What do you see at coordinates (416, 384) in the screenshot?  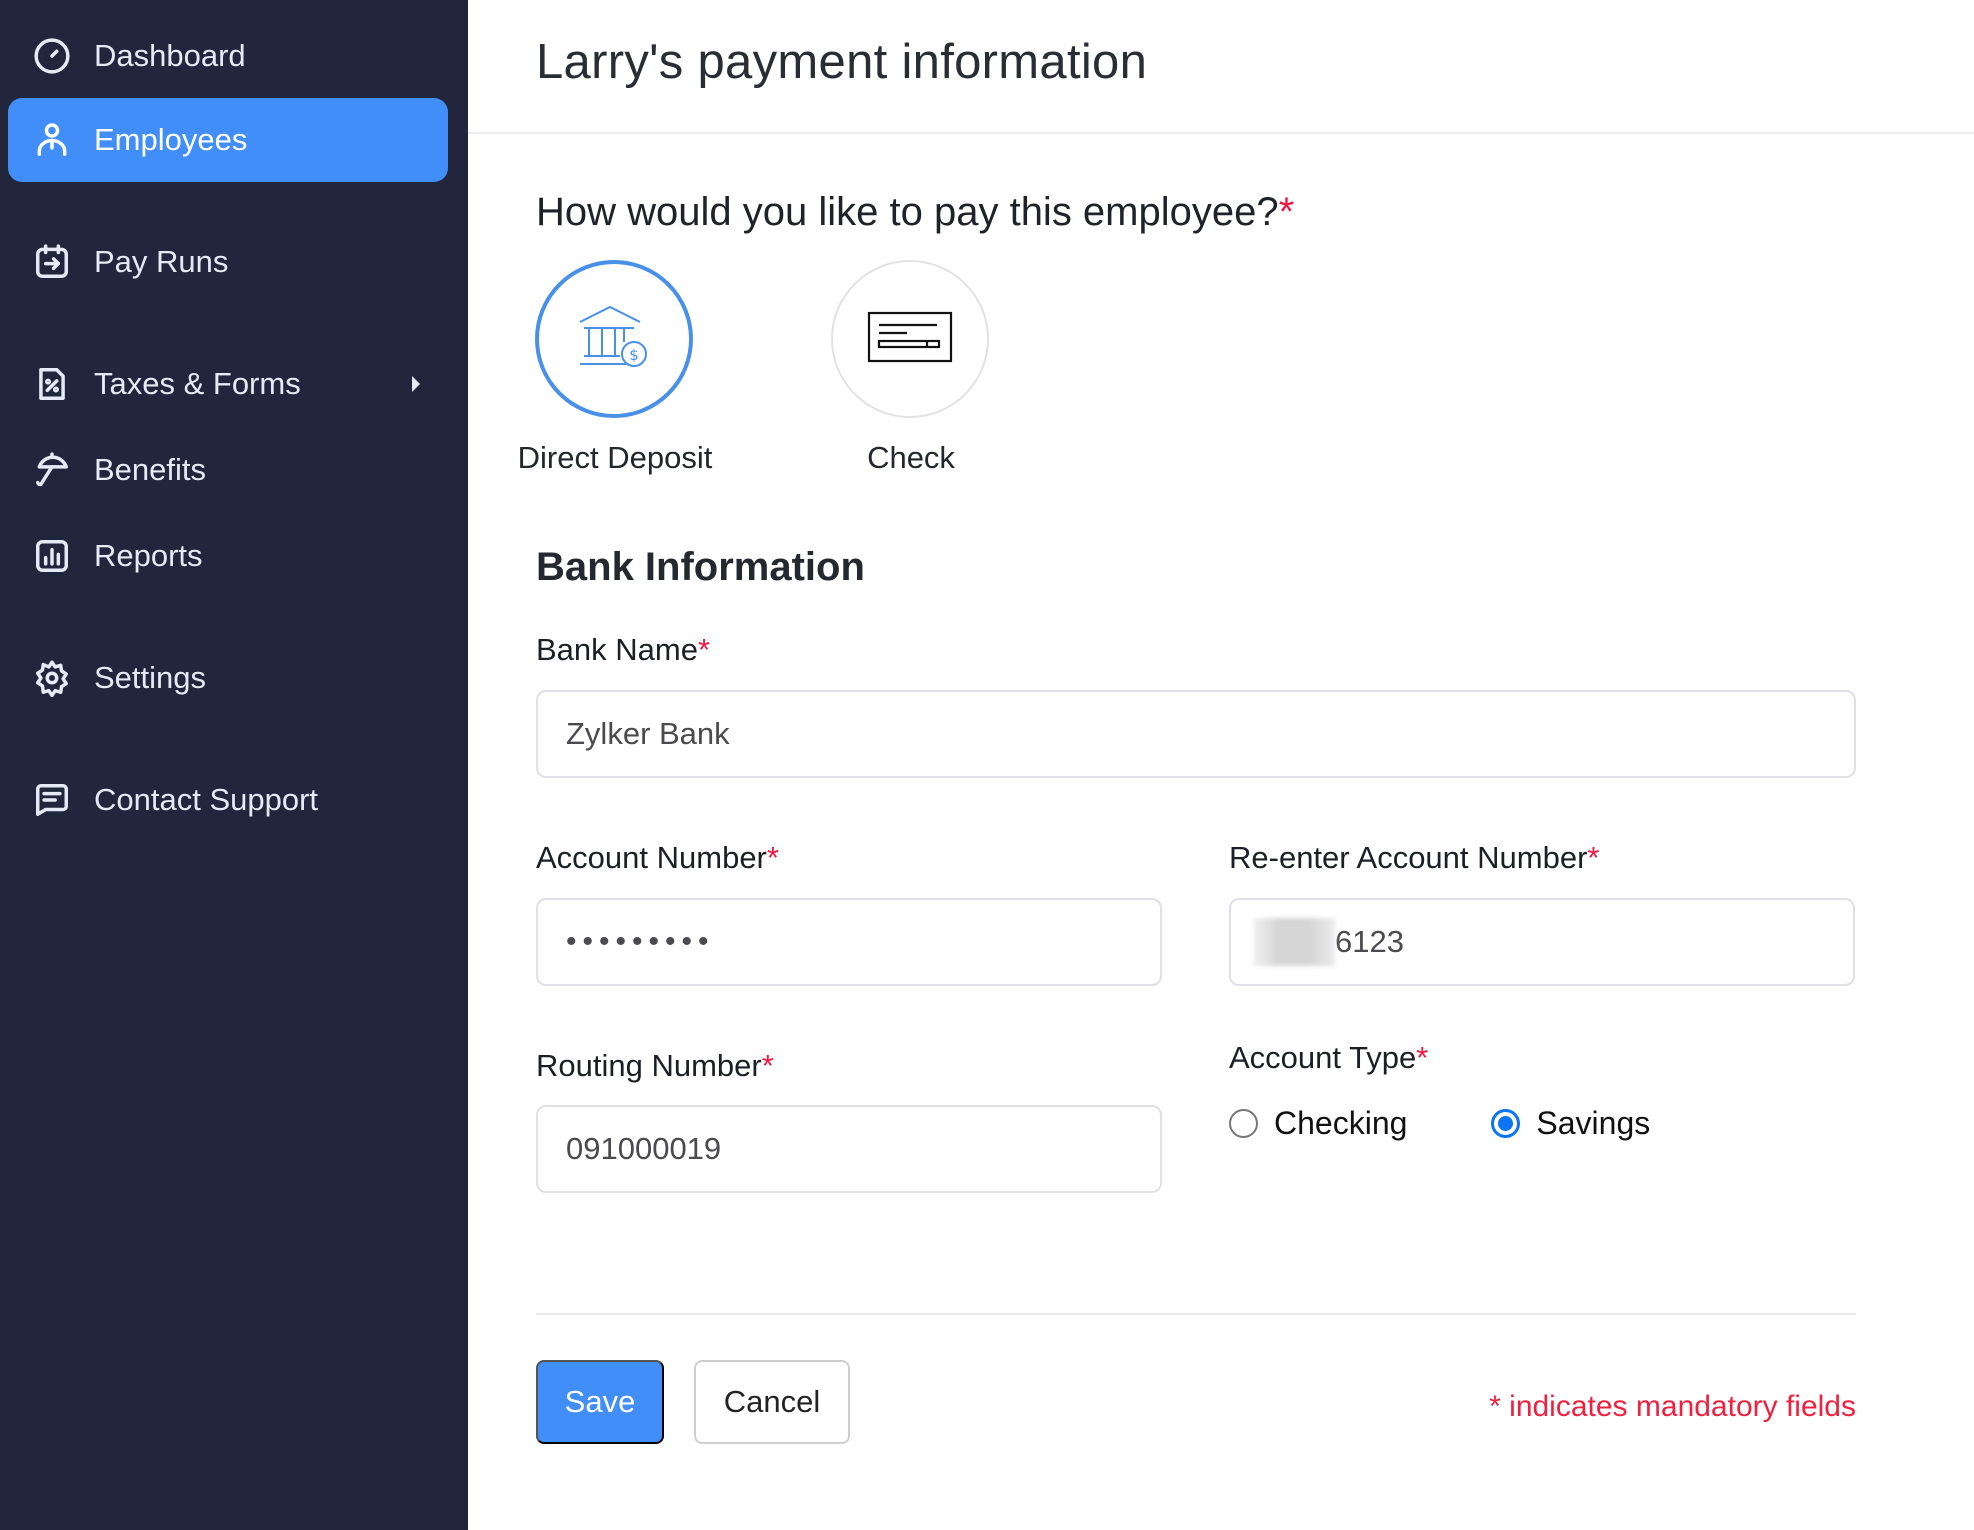 I see `caret-right-icon` at bounding box center [416, 384].